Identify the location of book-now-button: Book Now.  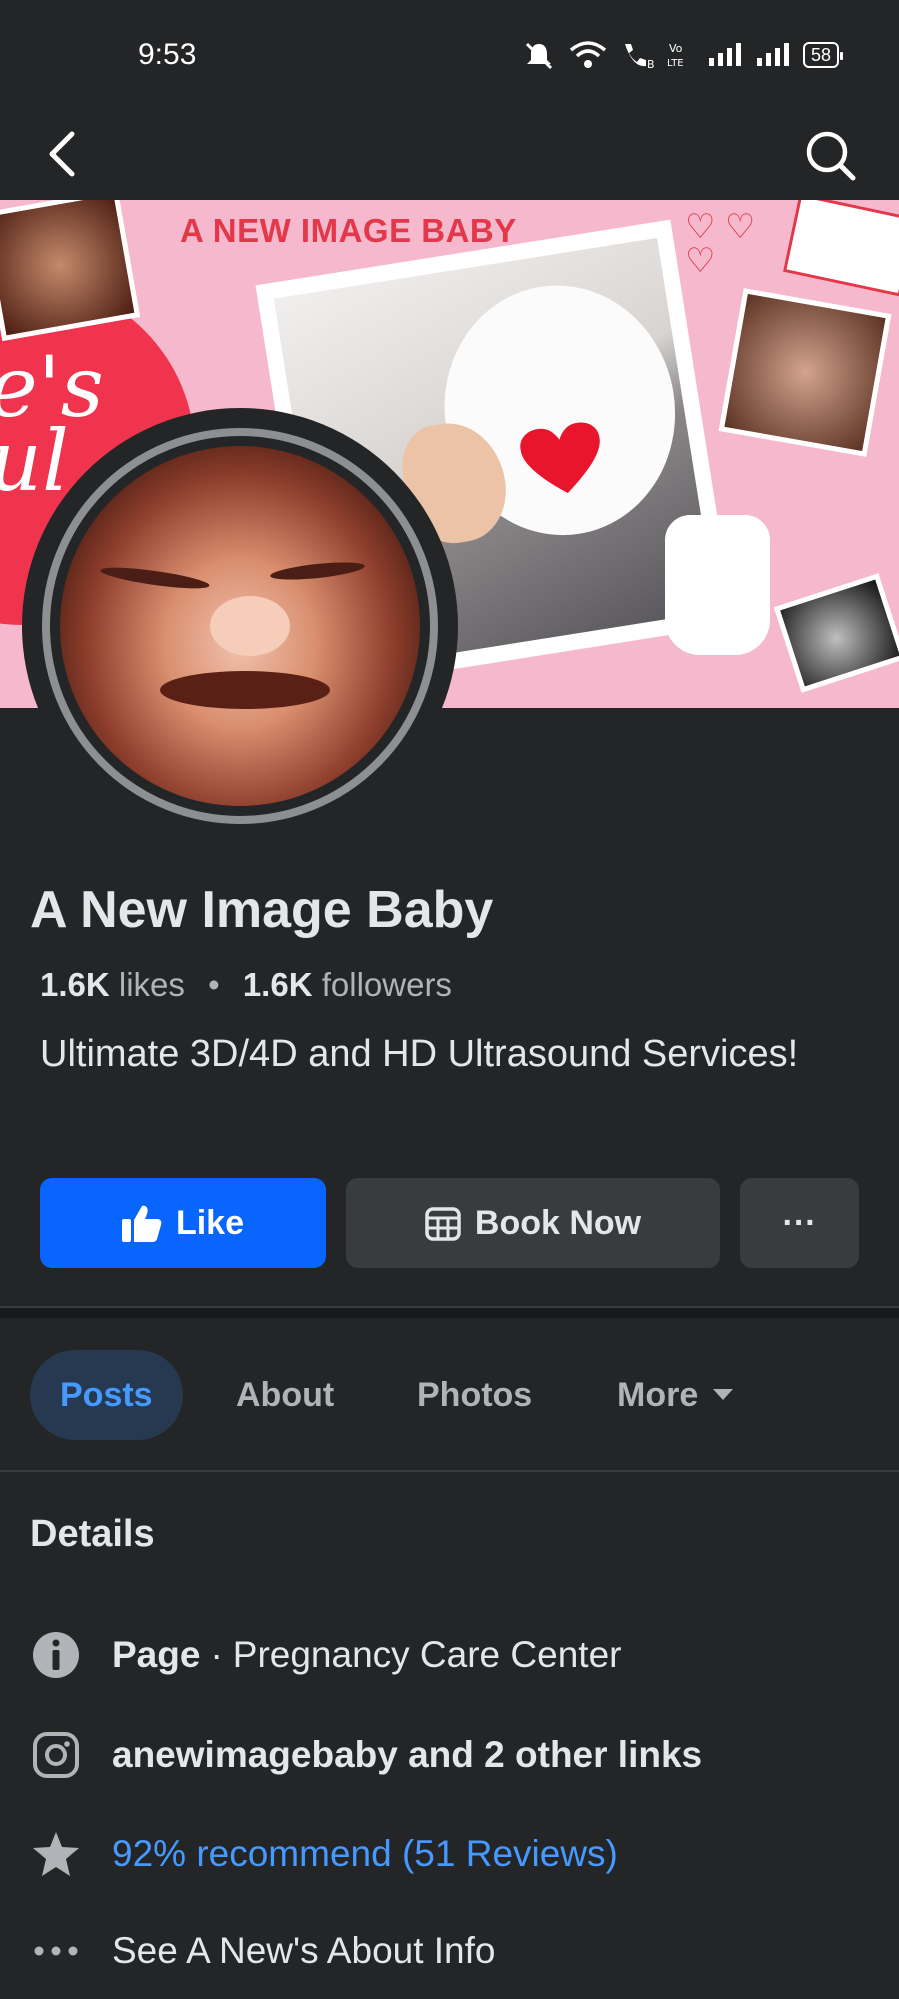
(533, 1223).